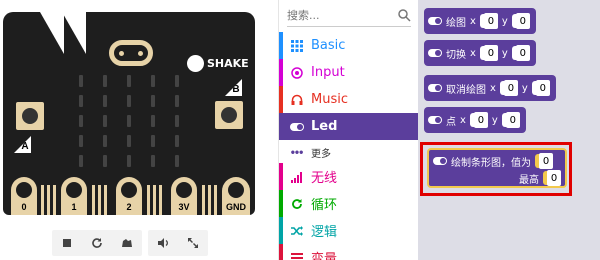 The height and width of the screenshot is (260, 600). I want to click on category-input: Input, so click(349, 72).